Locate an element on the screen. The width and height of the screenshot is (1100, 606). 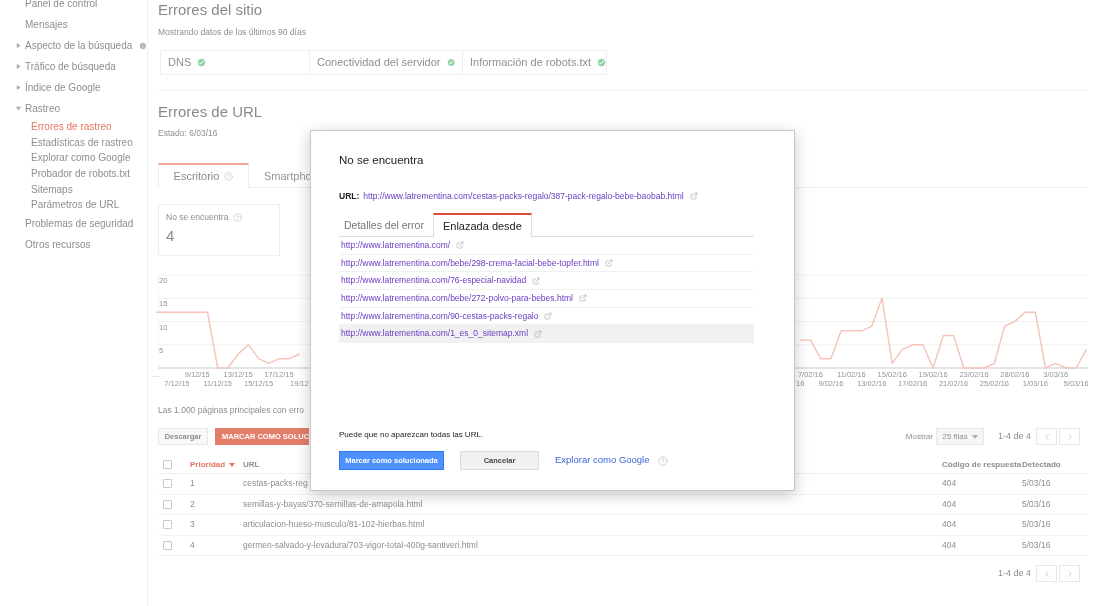
column-header: Detectado is located at coordinates (1041, 464).